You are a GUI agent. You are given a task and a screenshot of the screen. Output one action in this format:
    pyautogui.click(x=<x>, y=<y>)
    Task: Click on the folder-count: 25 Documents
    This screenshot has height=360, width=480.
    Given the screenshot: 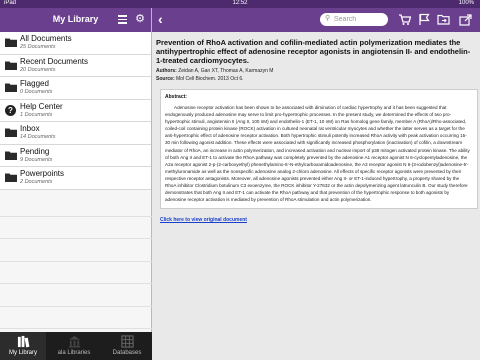 What is the action you would take?
    pyautogui.click(x=38, y=47)
    